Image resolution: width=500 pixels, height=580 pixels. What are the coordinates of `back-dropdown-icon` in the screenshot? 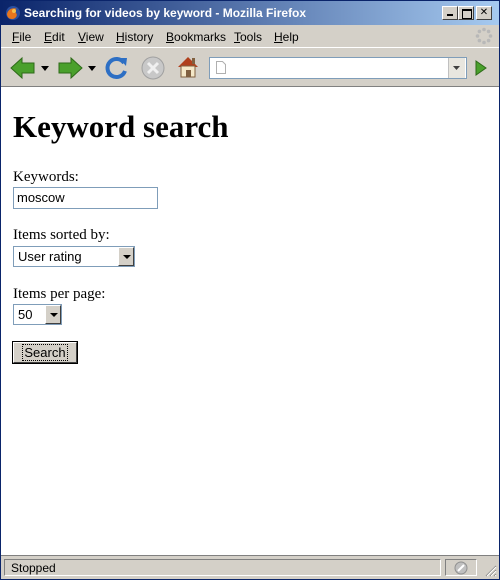 It's located at (45, 69).